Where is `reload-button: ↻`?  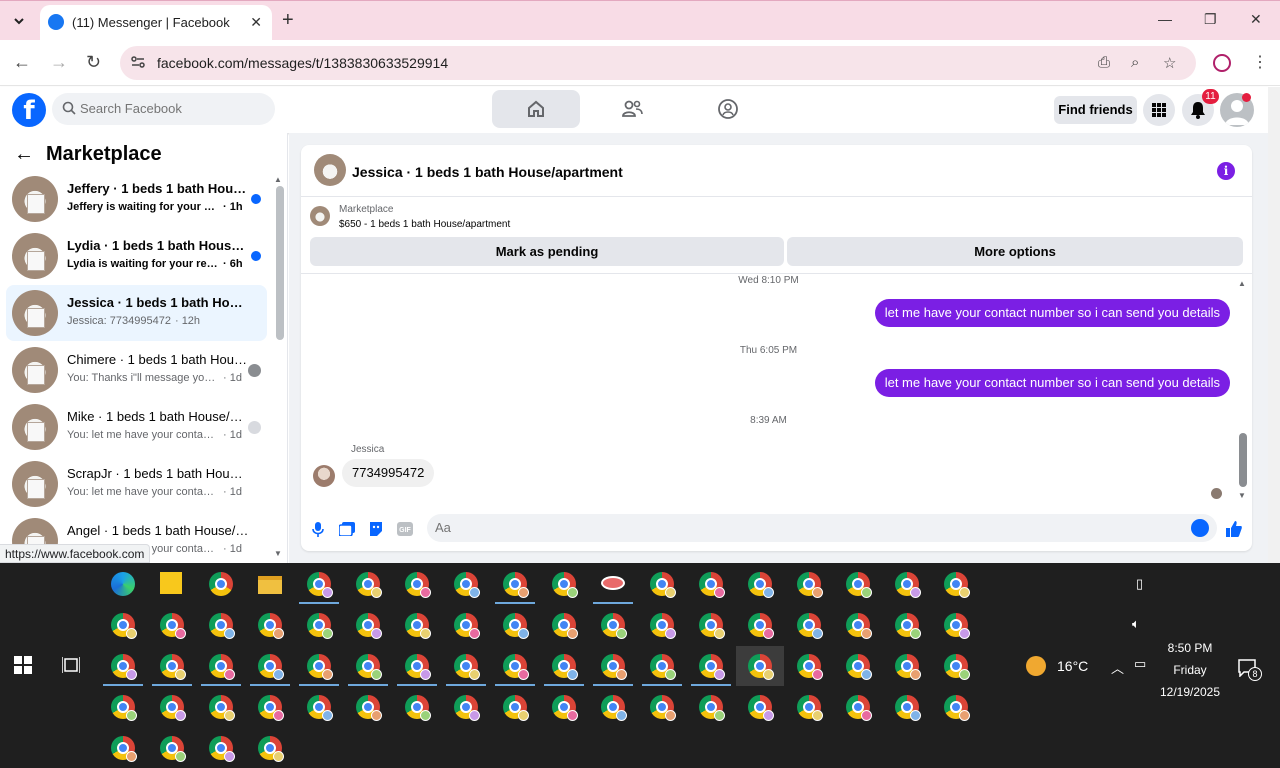 reload-button: ↻ is located at coordinates (93, 62).